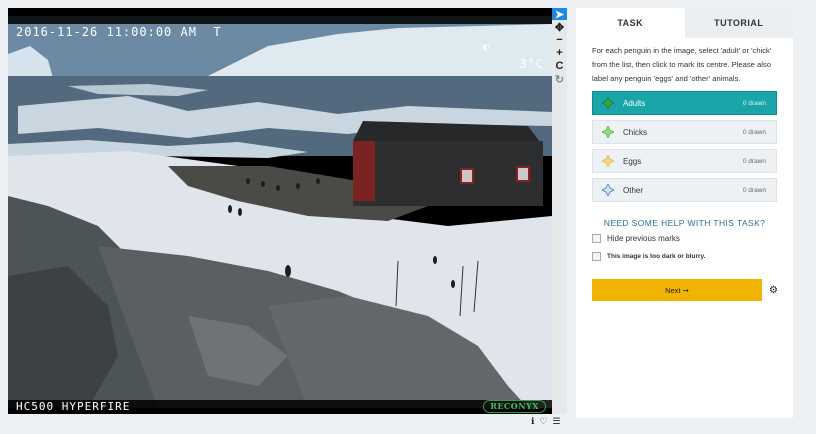 This screenshot has width=816, height=434. I want to click on reset-icon: C, so click(559, 66).